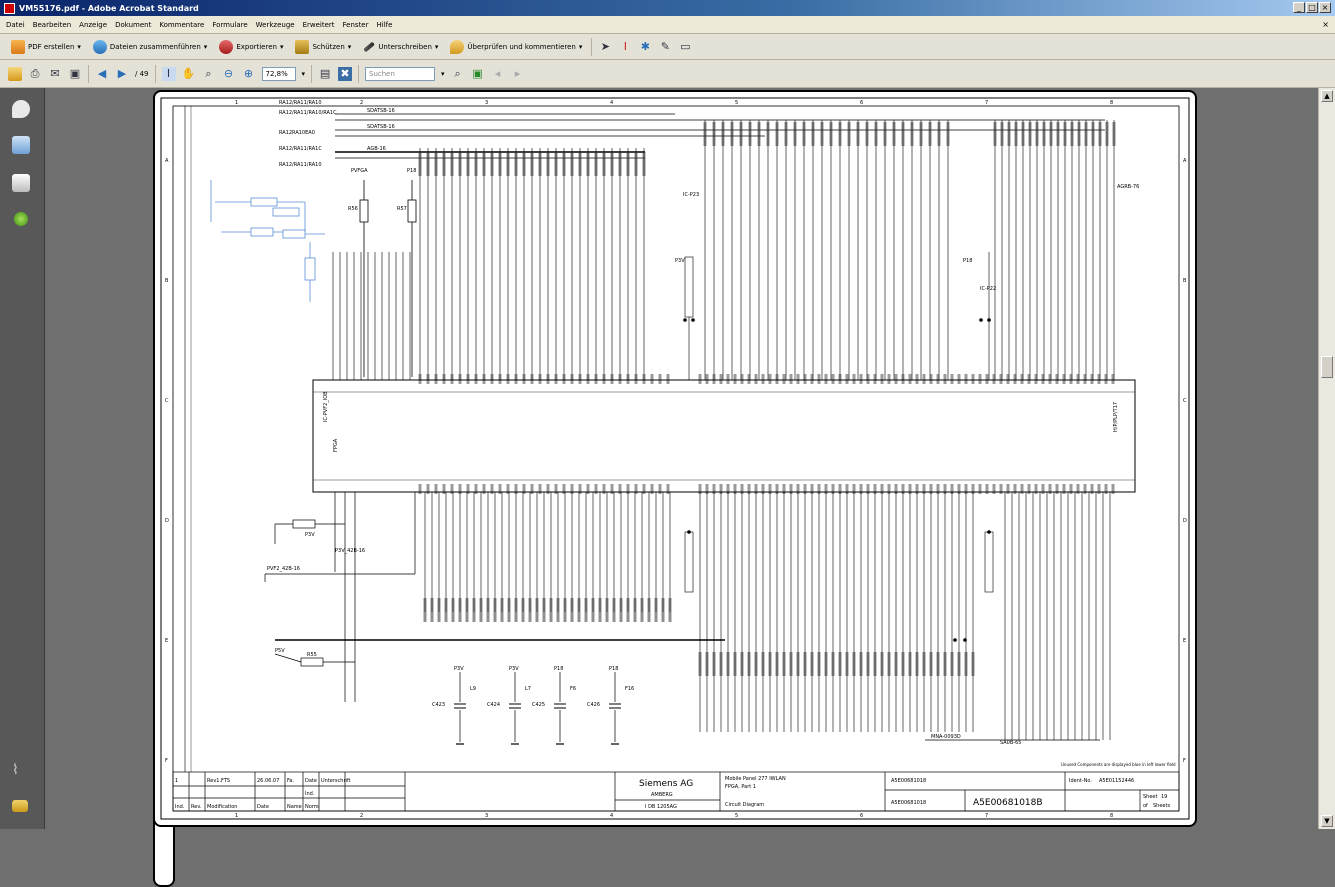 The height and width of the screenshot is (887, 1335). I want to click on menu-werkzeuge: Werkzeuge, so click(275, 25).